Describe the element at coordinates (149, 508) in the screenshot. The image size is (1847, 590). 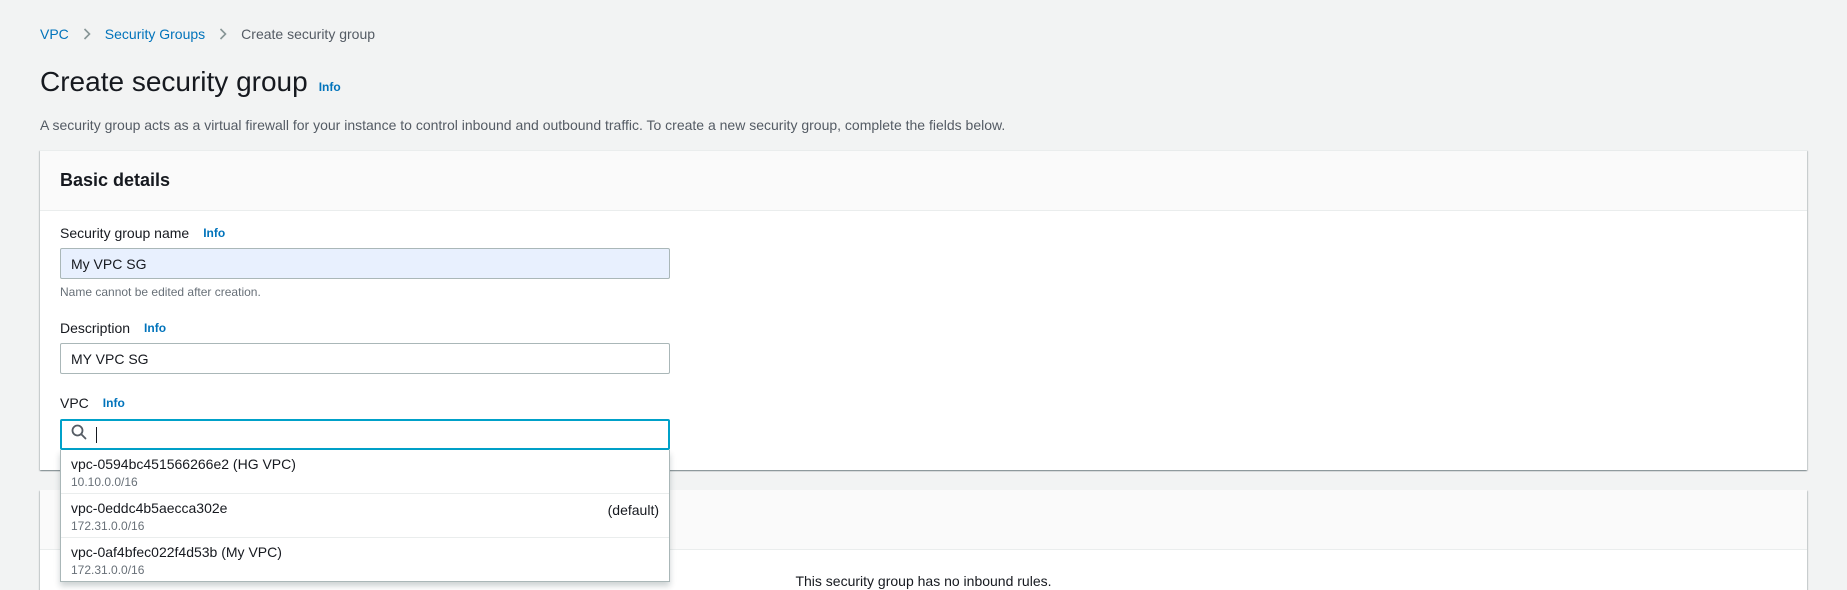
I see `vpc-option-id: vpc-0eddc4b5aecca302e` at that location.